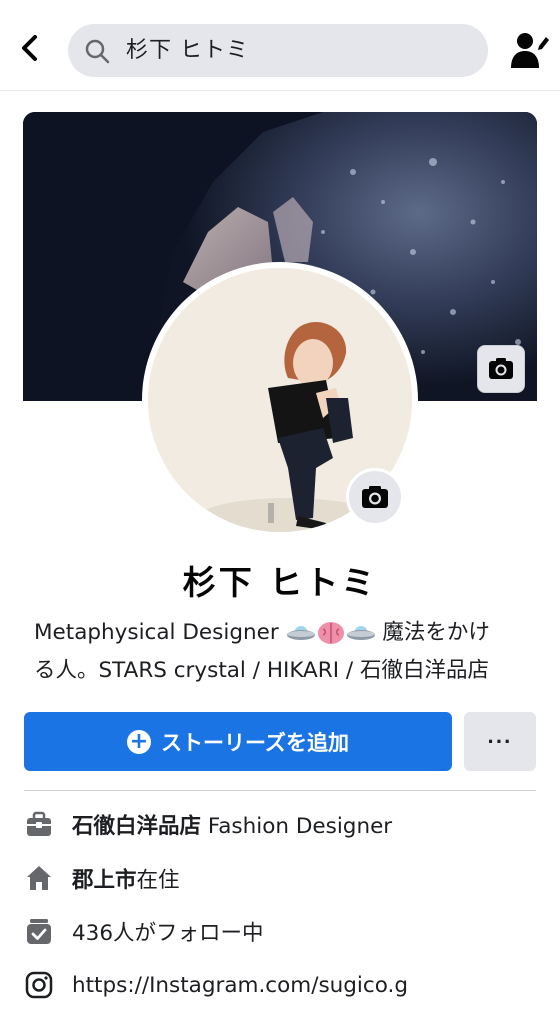 The image size is (560, 1024). Describe the element at coordinates (136, 826) in the screenshot. I see `work-org: 石徹白洋品店` at that location.